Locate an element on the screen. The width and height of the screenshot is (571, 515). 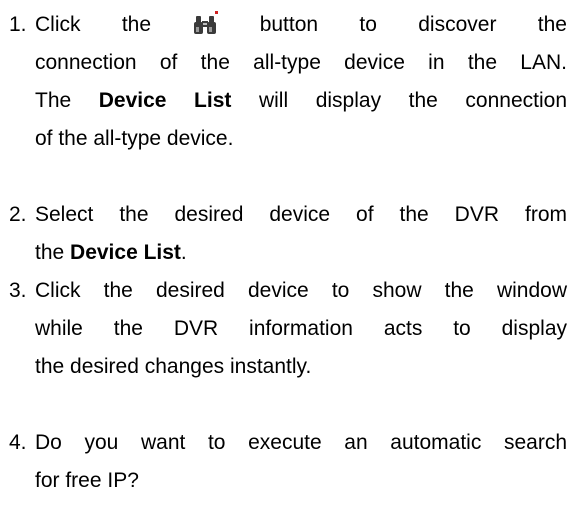
step-1-line-1: Click the button to discover the is located at coordinates (301, 25).